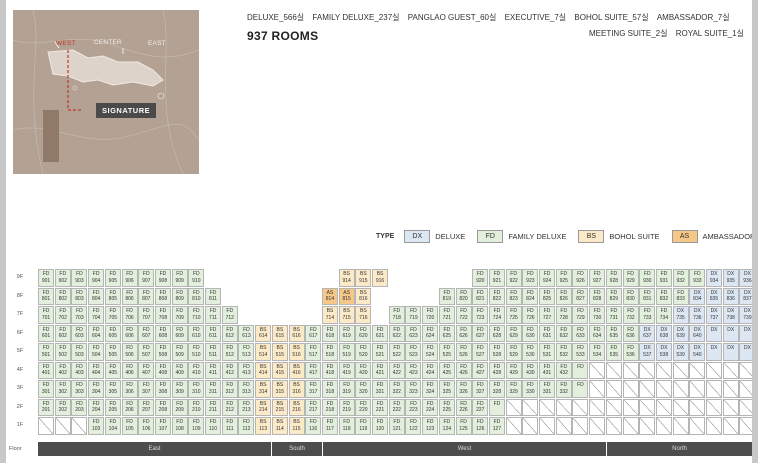 This screenshot has height=463, width=758. What do you see at coordinates (497, 299) in the screenshot?
I see `room-number: 822` at bounding box center [497, 299].